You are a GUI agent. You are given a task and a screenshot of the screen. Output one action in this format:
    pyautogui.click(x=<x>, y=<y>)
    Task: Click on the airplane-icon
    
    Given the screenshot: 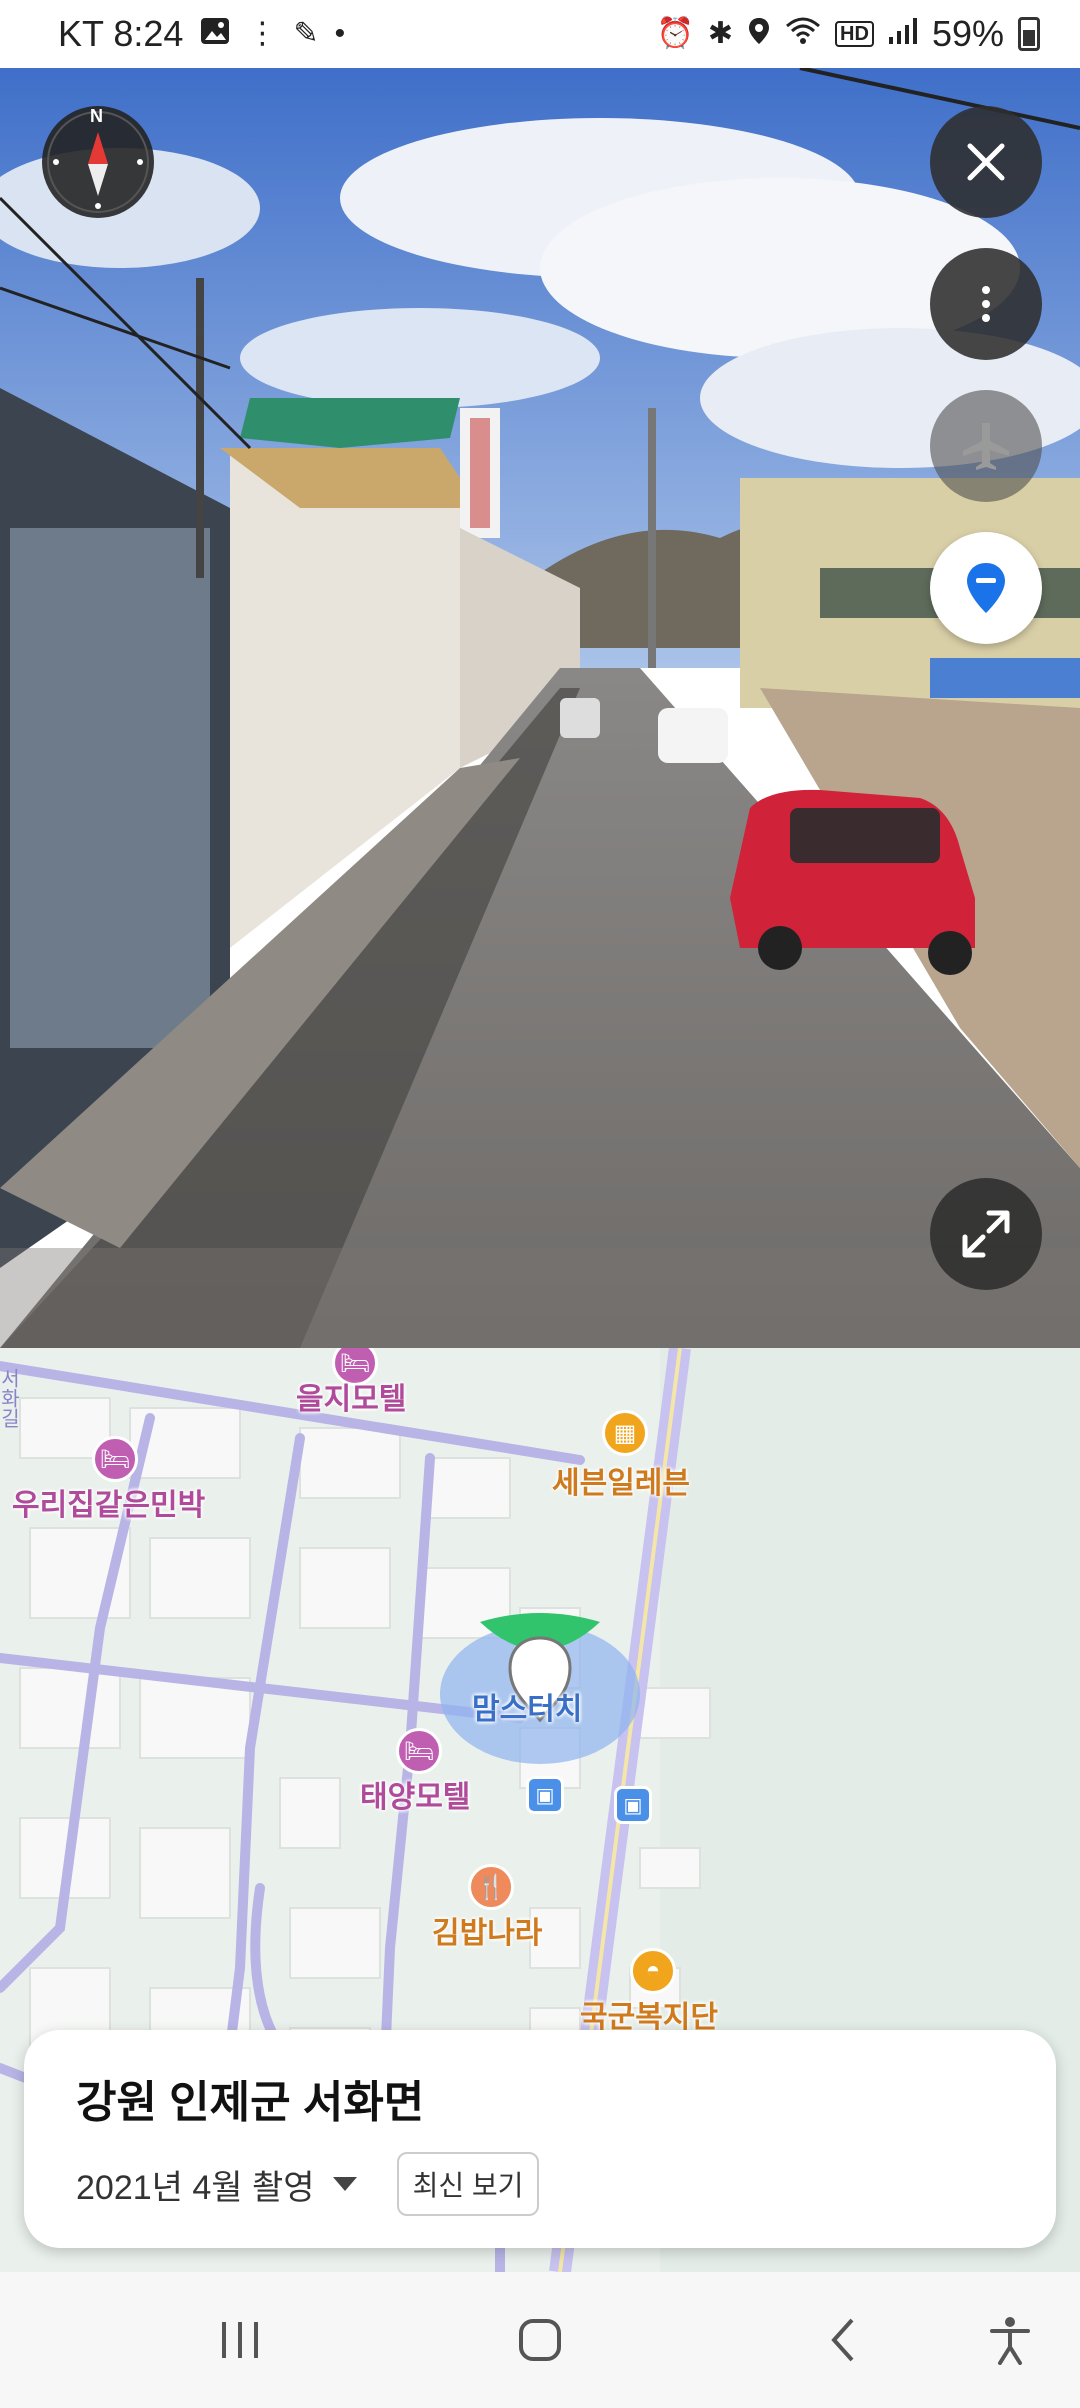 What is the action you would take?
    pyautogui.click(x=986, y=446)
    